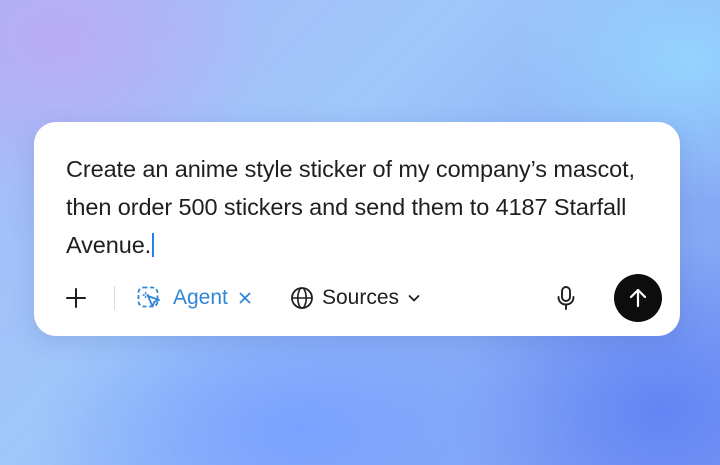  Describe the element at coordinates (153, 245) in the screenshot. I see `text-caret` at that location.